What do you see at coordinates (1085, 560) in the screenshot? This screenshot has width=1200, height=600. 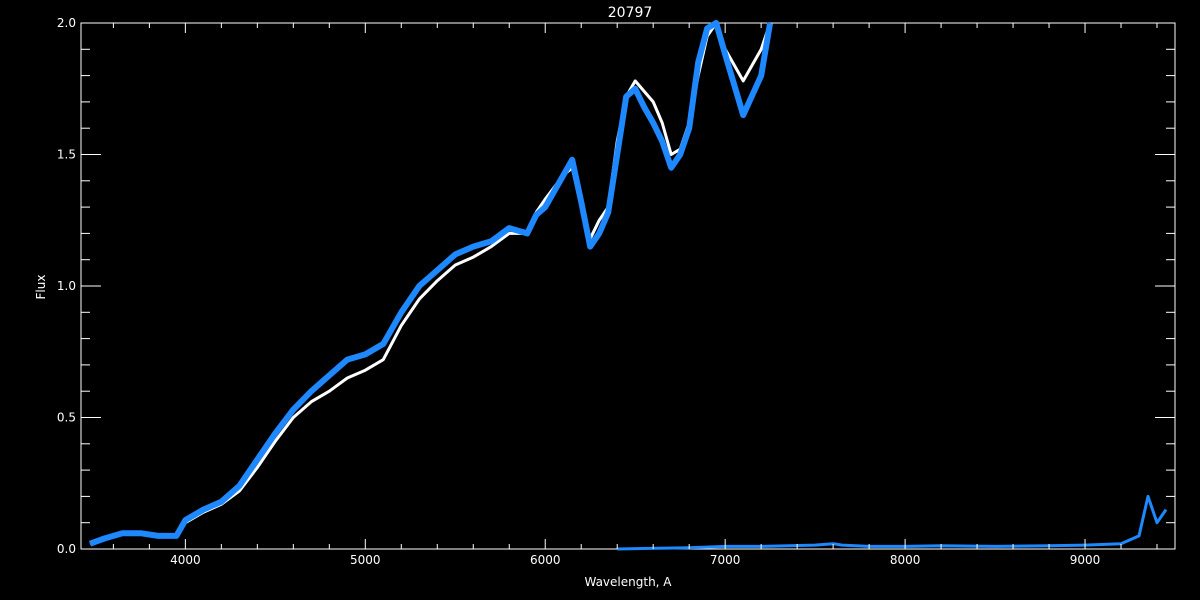 I see `x-tick-label: 9000` at bounding box center [1085, 560].